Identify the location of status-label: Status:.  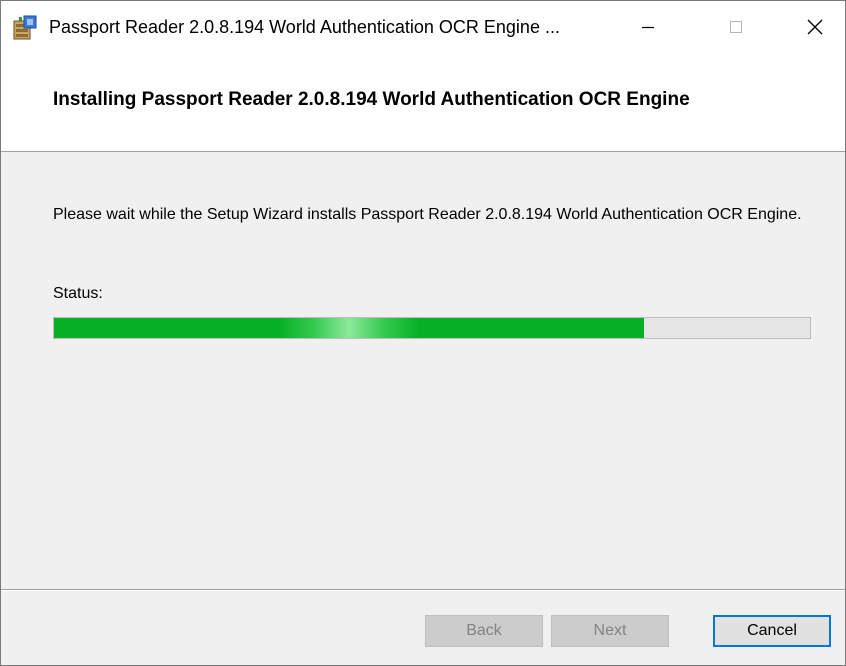
(78, 293).